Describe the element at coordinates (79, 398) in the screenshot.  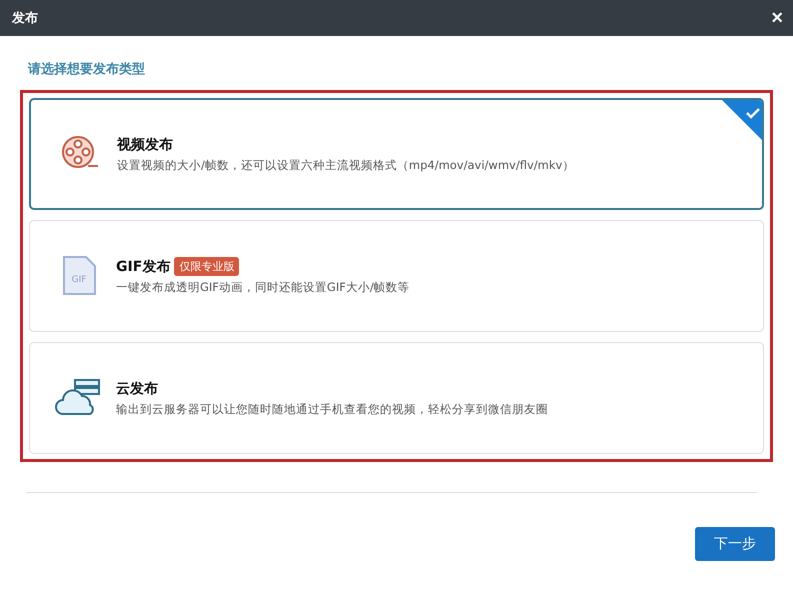
I see `cloud-server-icon` at that location.